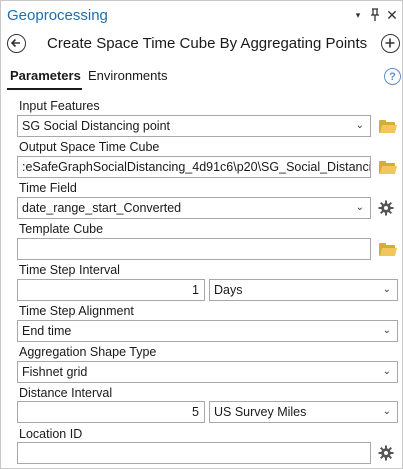 This screenshot has height=469, width=403. I want to click on add-icon, so click(390, 43).